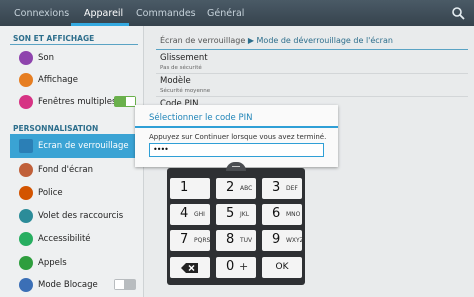  What do you see at coordinates (190, 240) in the screenshot?
I see `key-7: 7 PQRS` at bounding box center [190, 240].